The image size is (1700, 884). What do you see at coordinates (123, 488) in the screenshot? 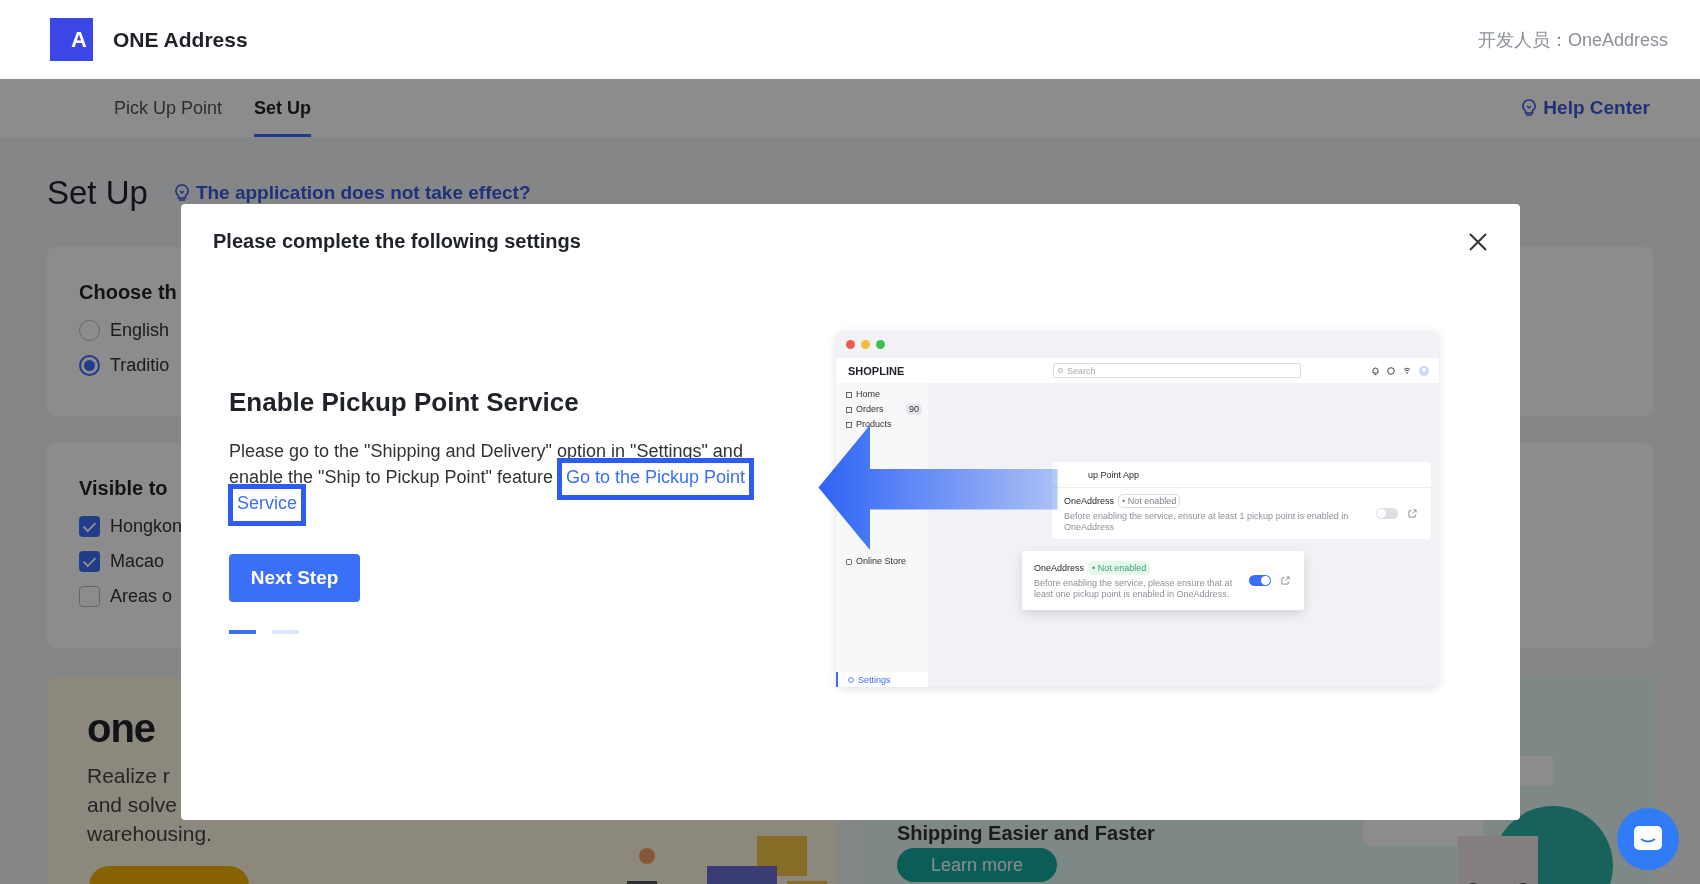
I see `card-title: Visible to` at bounding box center [123, 488].